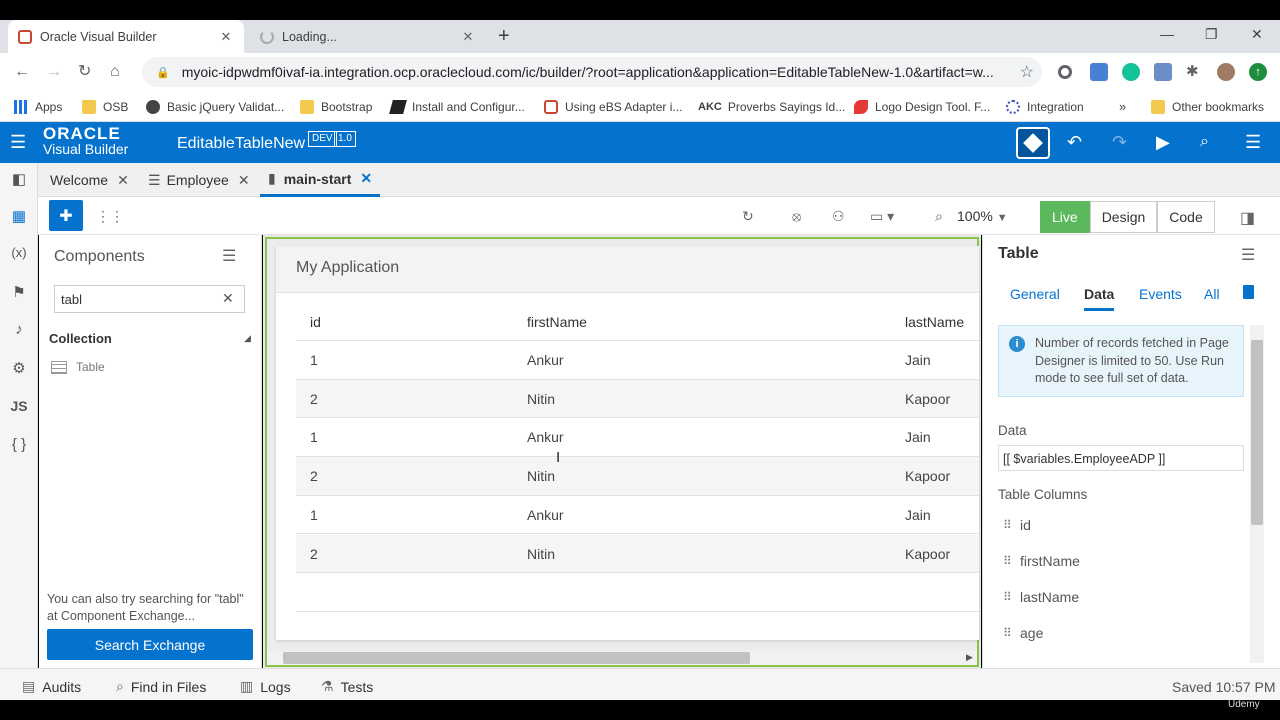  What do you see at coordinates (504, 36) in the screenshot?
I see `new-tab-icon: +` at bounding box center [504, 36].